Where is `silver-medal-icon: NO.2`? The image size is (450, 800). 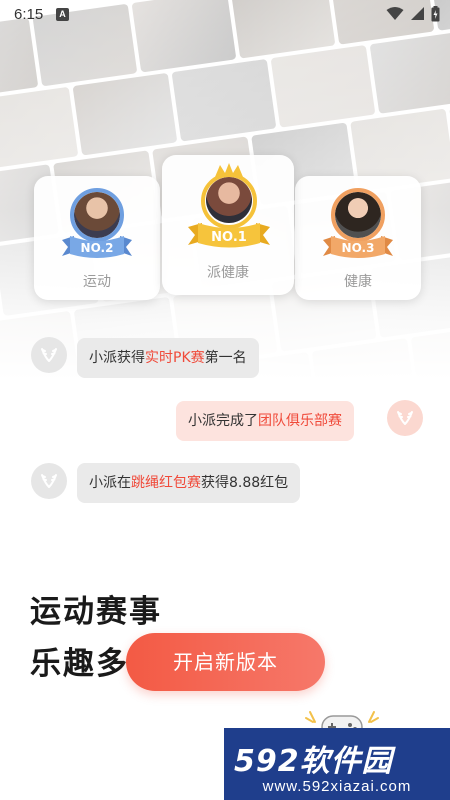
silver-medal-icon: NO.2 is located at coordinates (97, 223).